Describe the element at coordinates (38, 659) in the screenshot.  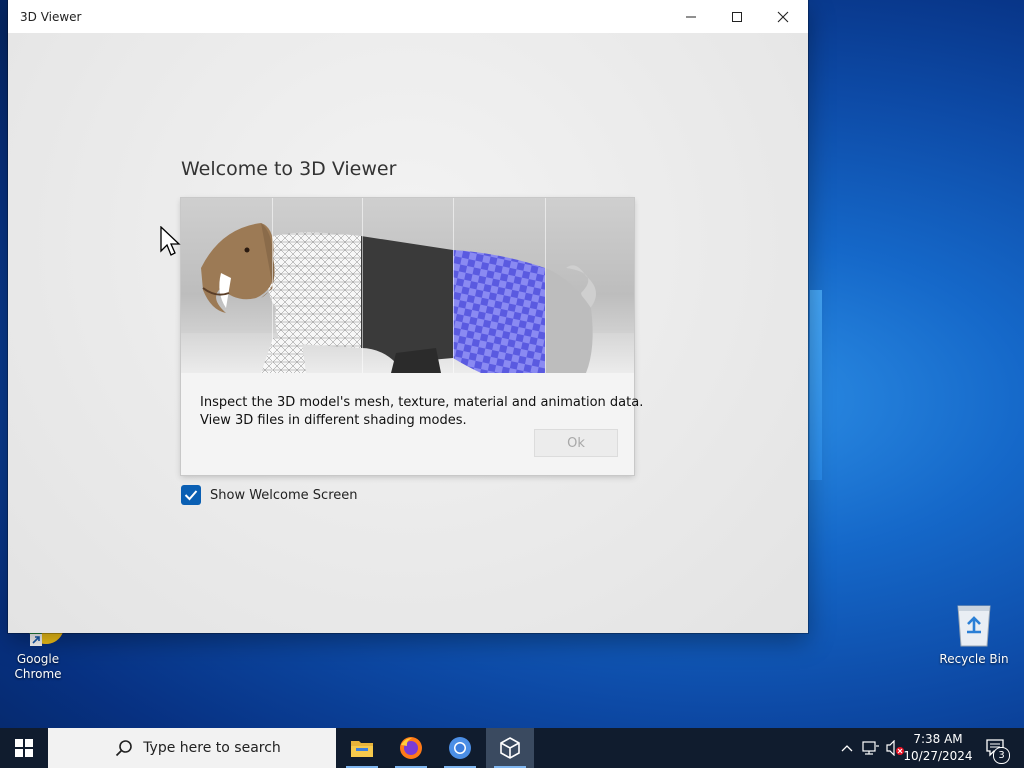
I see `desktop-icon-label: Google` at that location.